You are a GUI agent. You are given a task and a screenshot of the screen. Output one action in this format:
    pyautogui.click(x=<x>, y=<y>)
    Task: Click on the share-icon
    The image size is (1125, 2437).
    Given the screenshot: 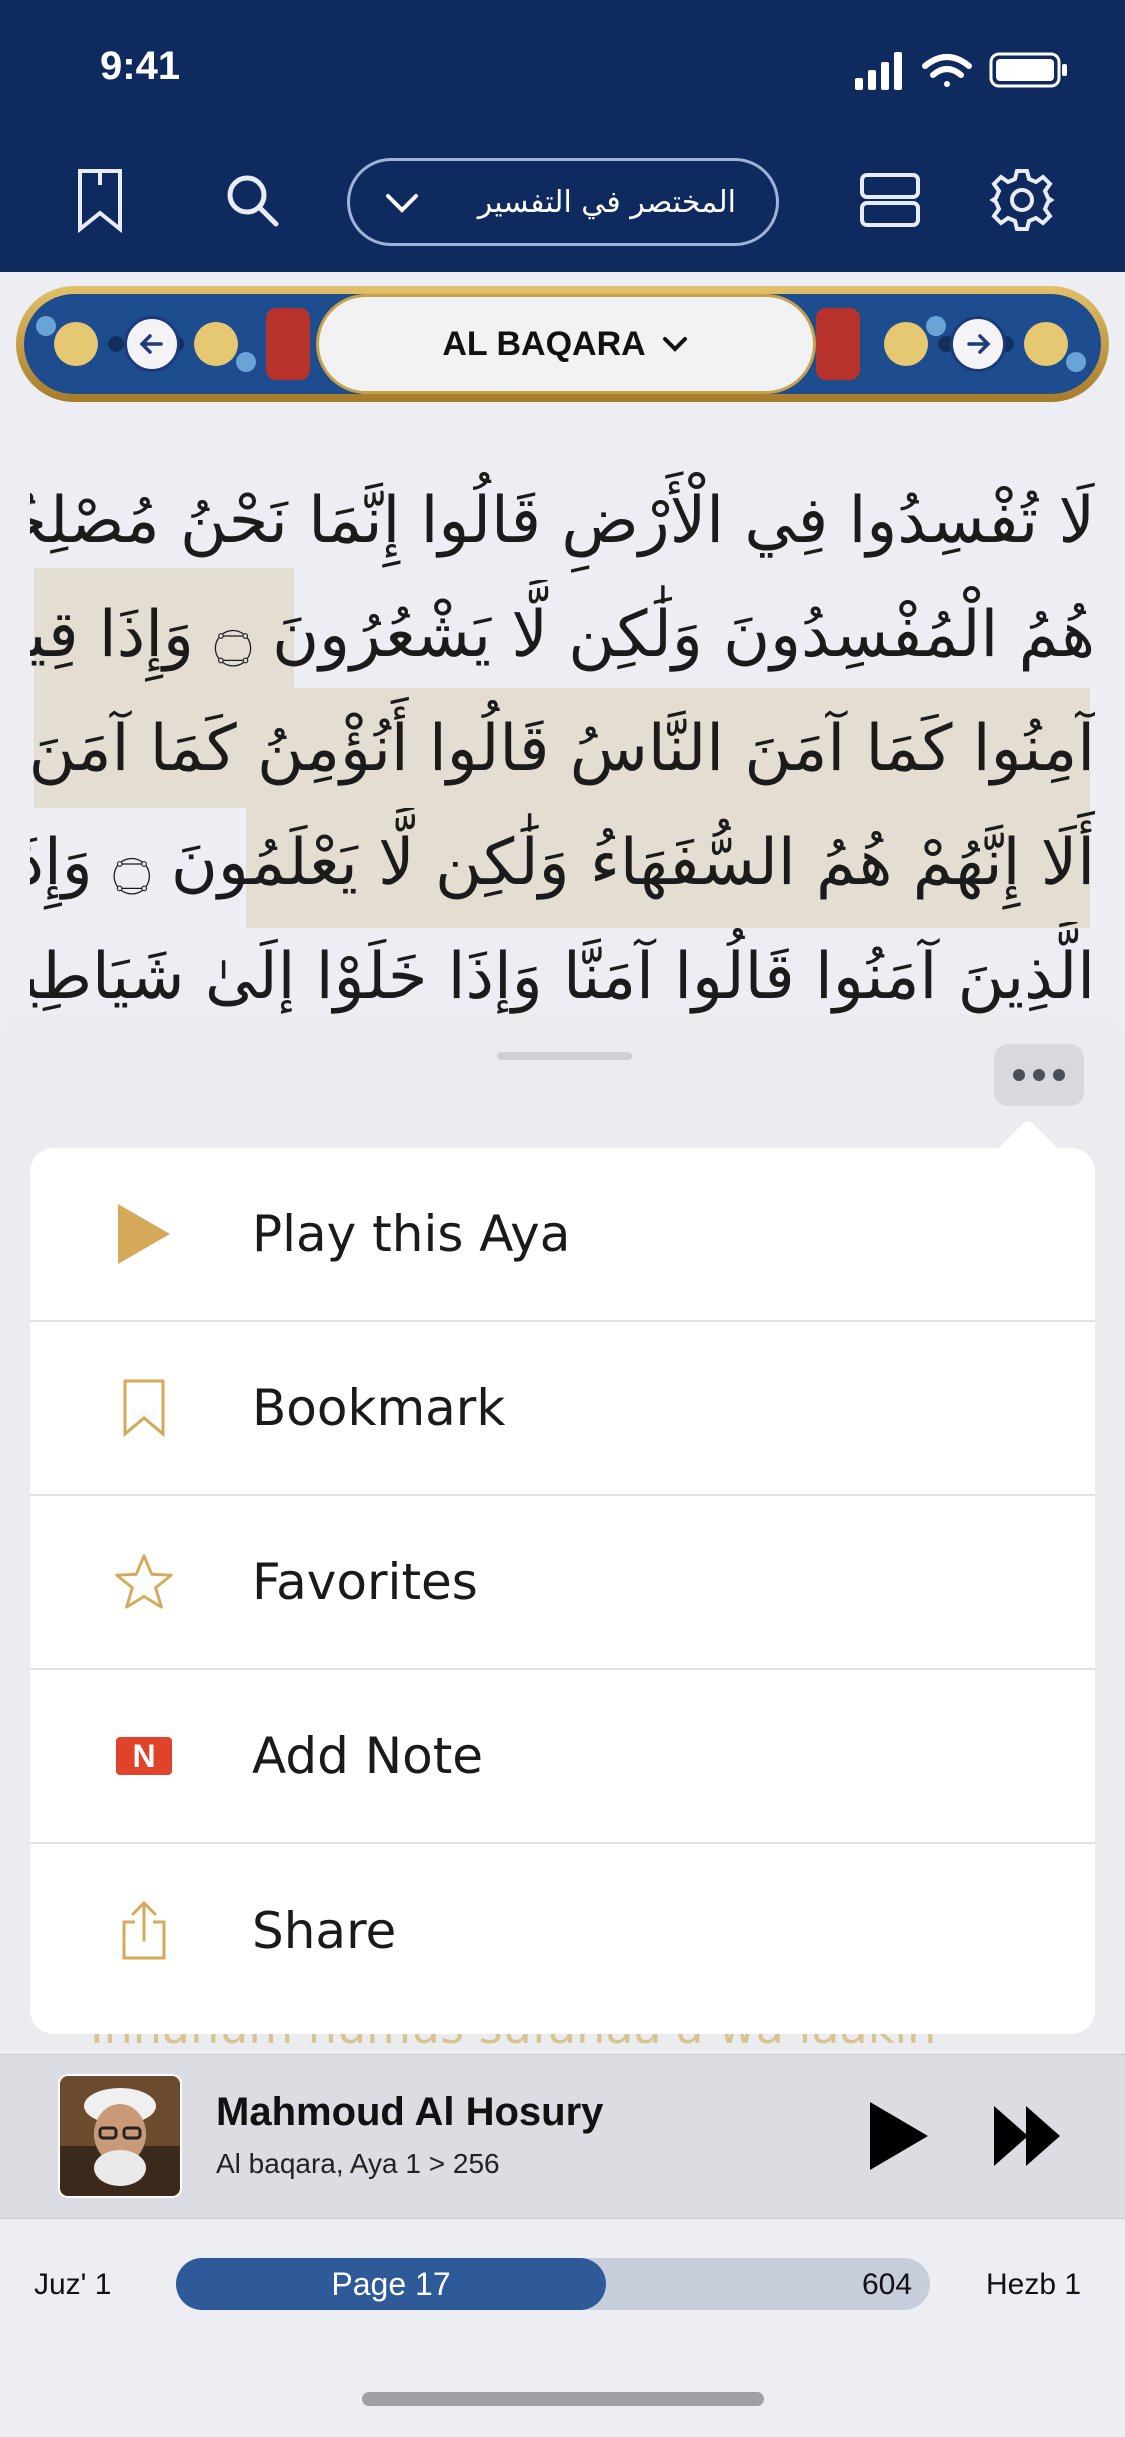 What is the action you would take?
    pyautogui.click(x=144, y=1931)
    